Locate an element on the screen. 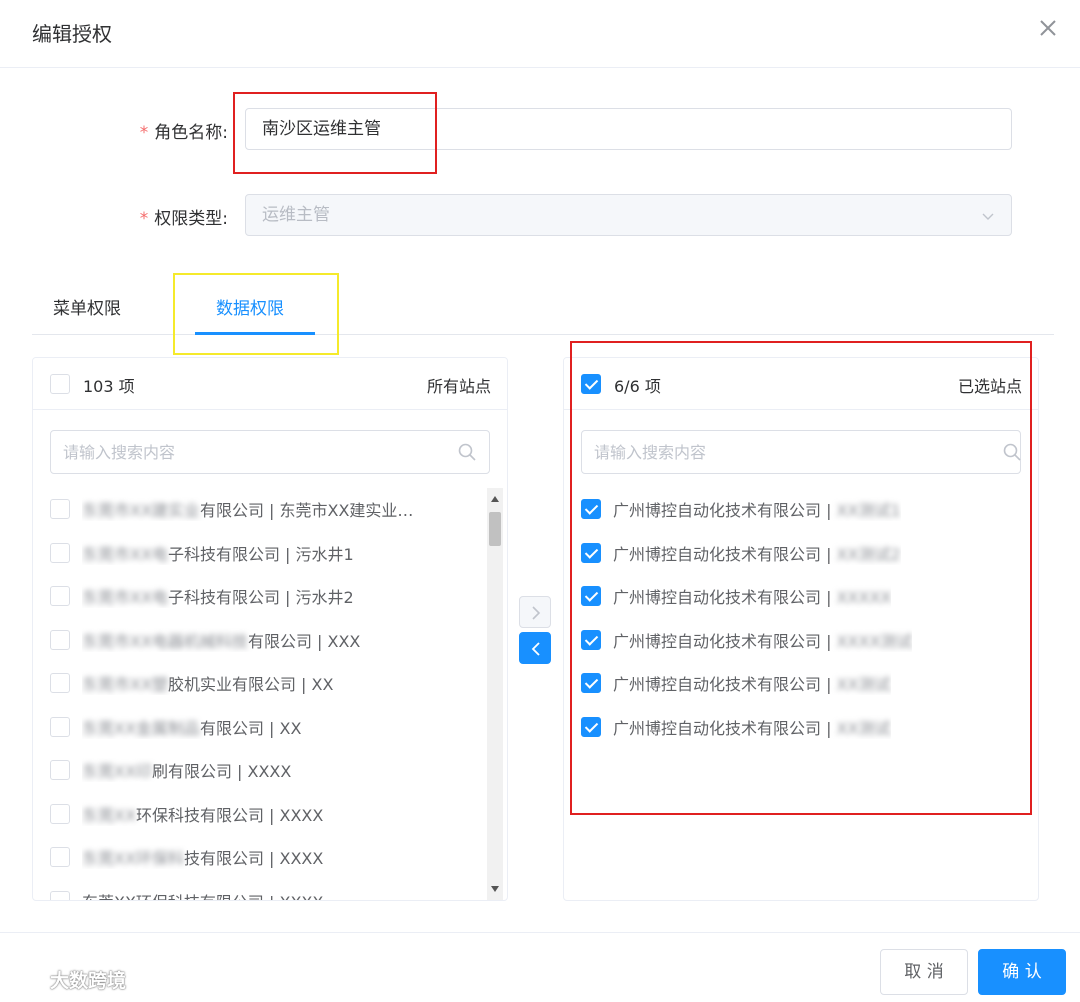 Image resolution: width=1080 pixels, height=1002 pixels. panel-header: 6/6 项 已选站点 is located at coordinates (801, 384).